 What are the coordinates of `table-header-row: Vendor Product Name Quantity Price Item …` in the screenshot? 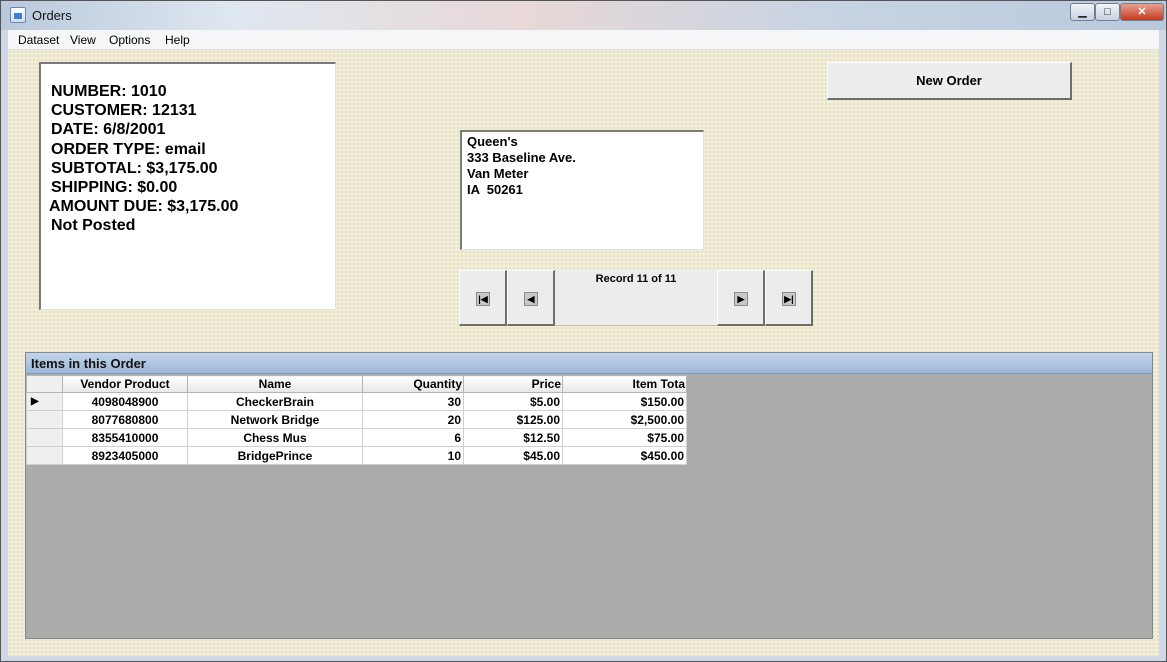 It's located at (356, 384).